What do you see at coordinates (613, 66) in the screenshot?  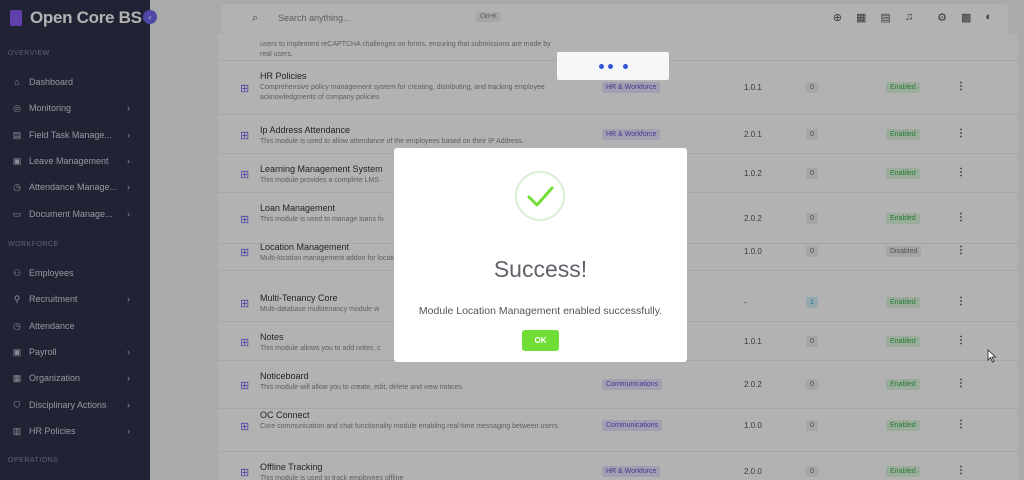 I see `loading-indicator` at bounding box center [613, 66].